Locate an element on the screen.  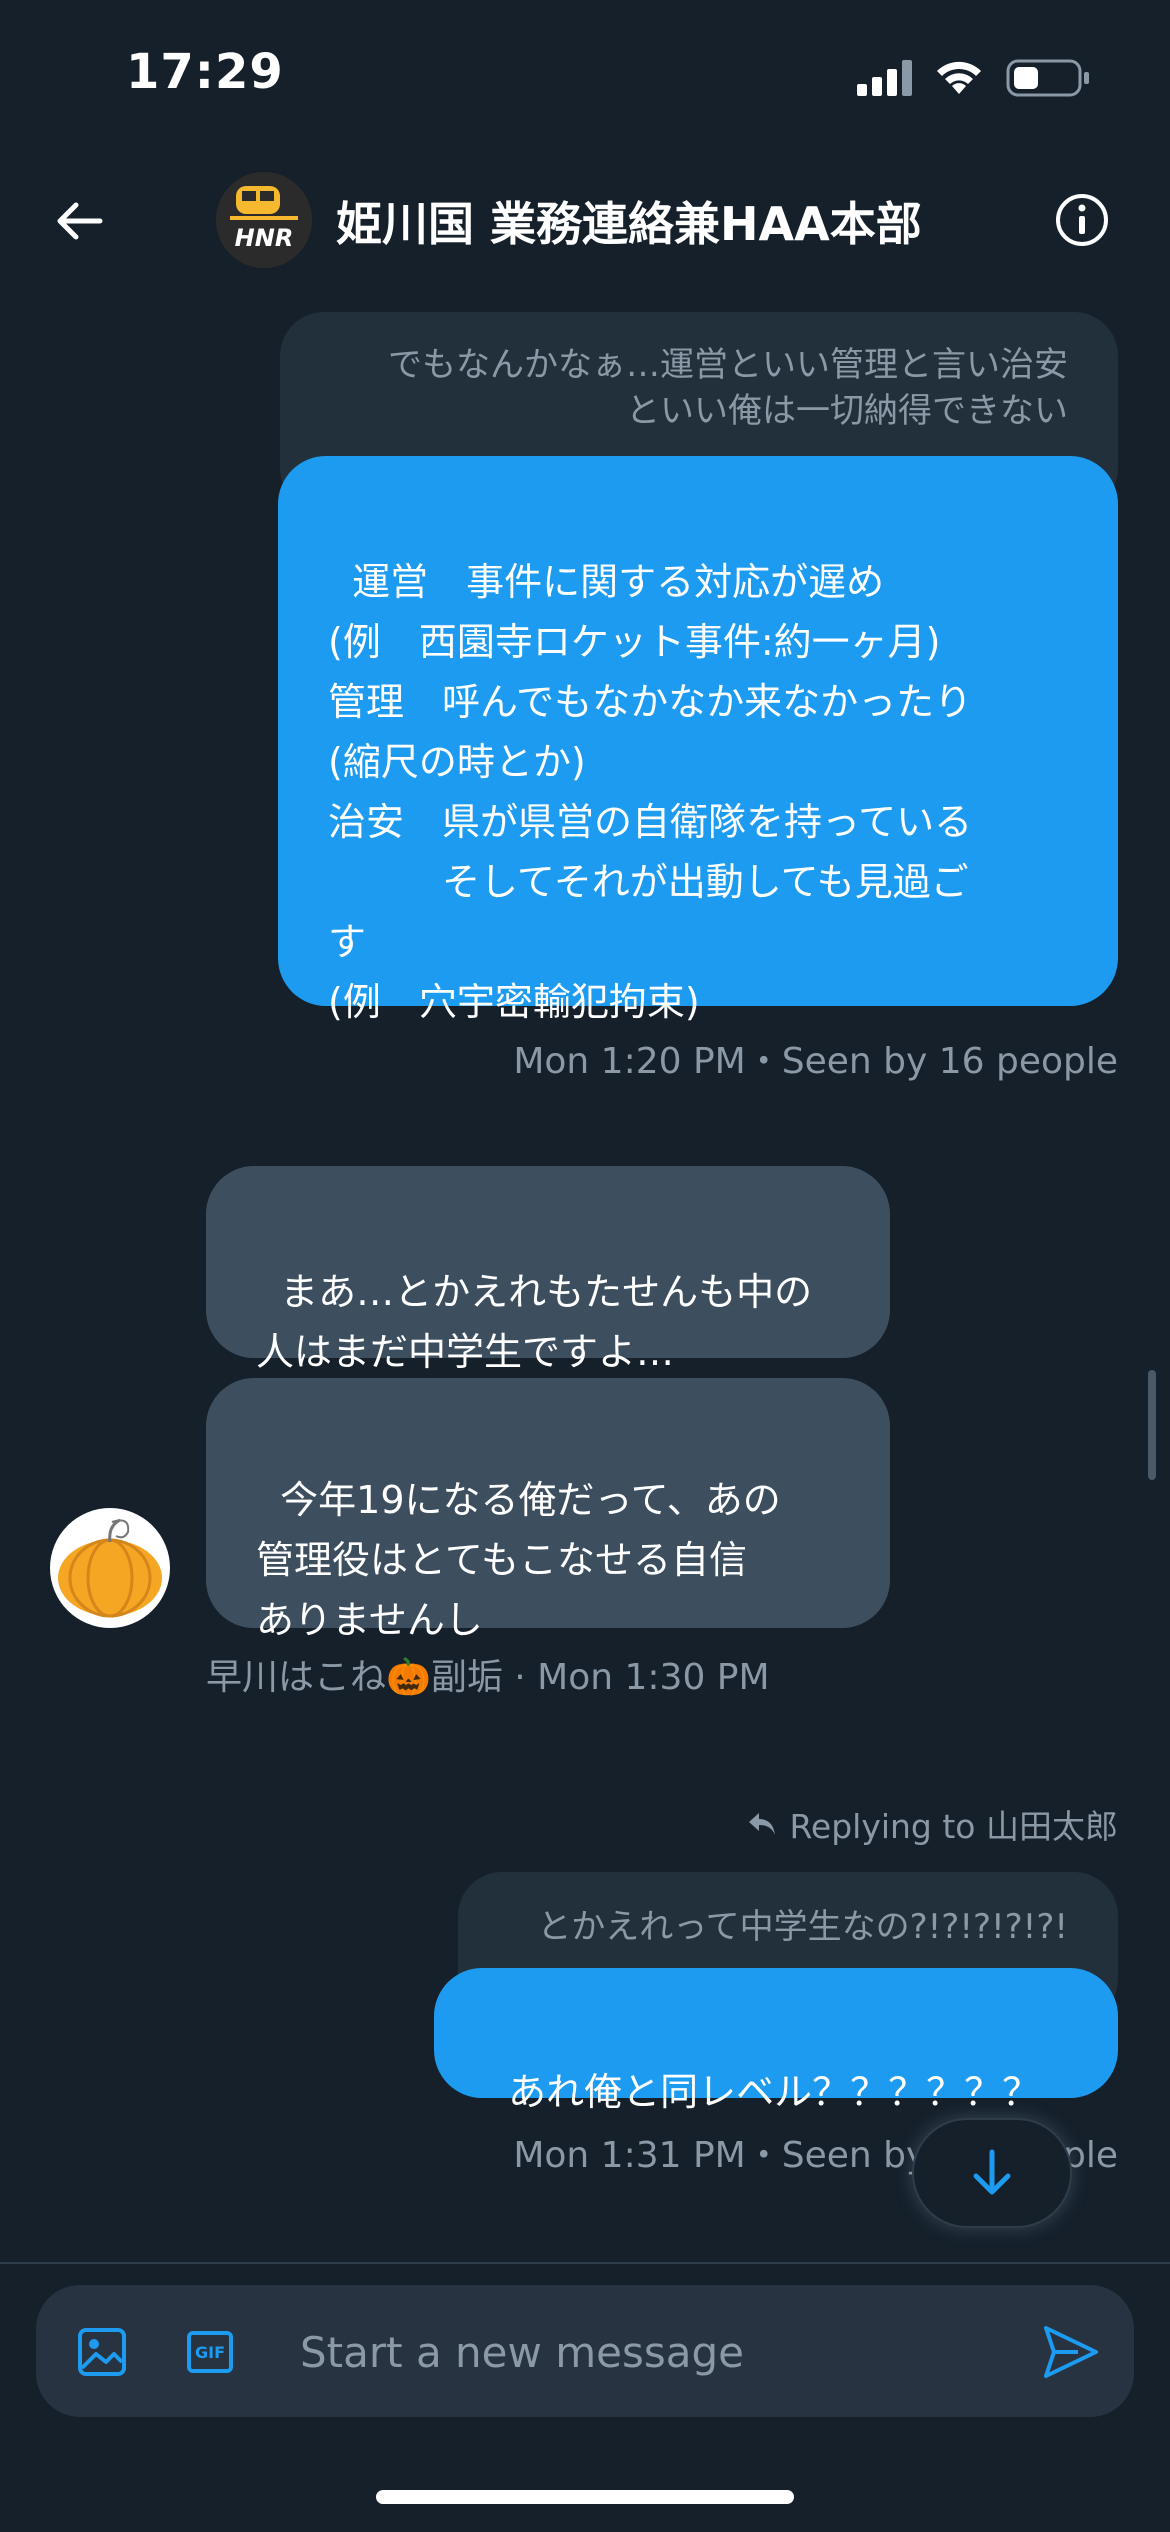
message-meta: Mon 1:20 PM・Seen by 16 people is located at coordinates (815, 1061).